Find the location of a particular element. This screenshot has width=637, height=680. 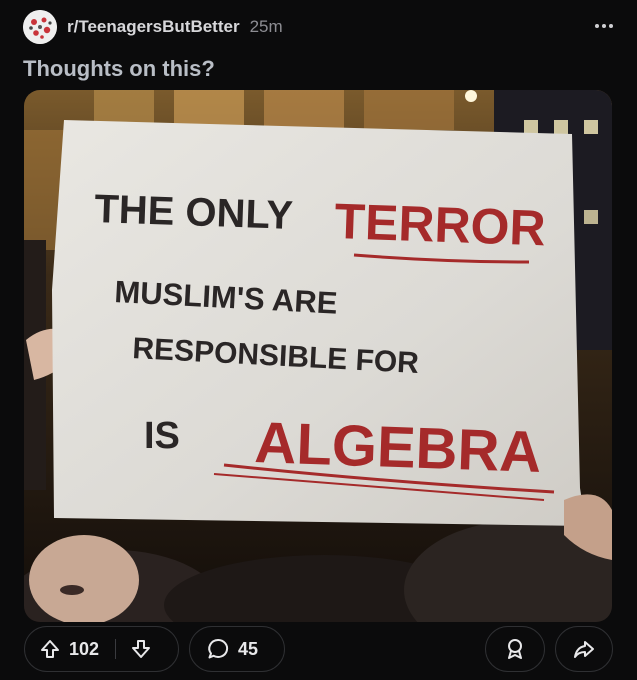

award-icon is located at coordinates (515, 649).